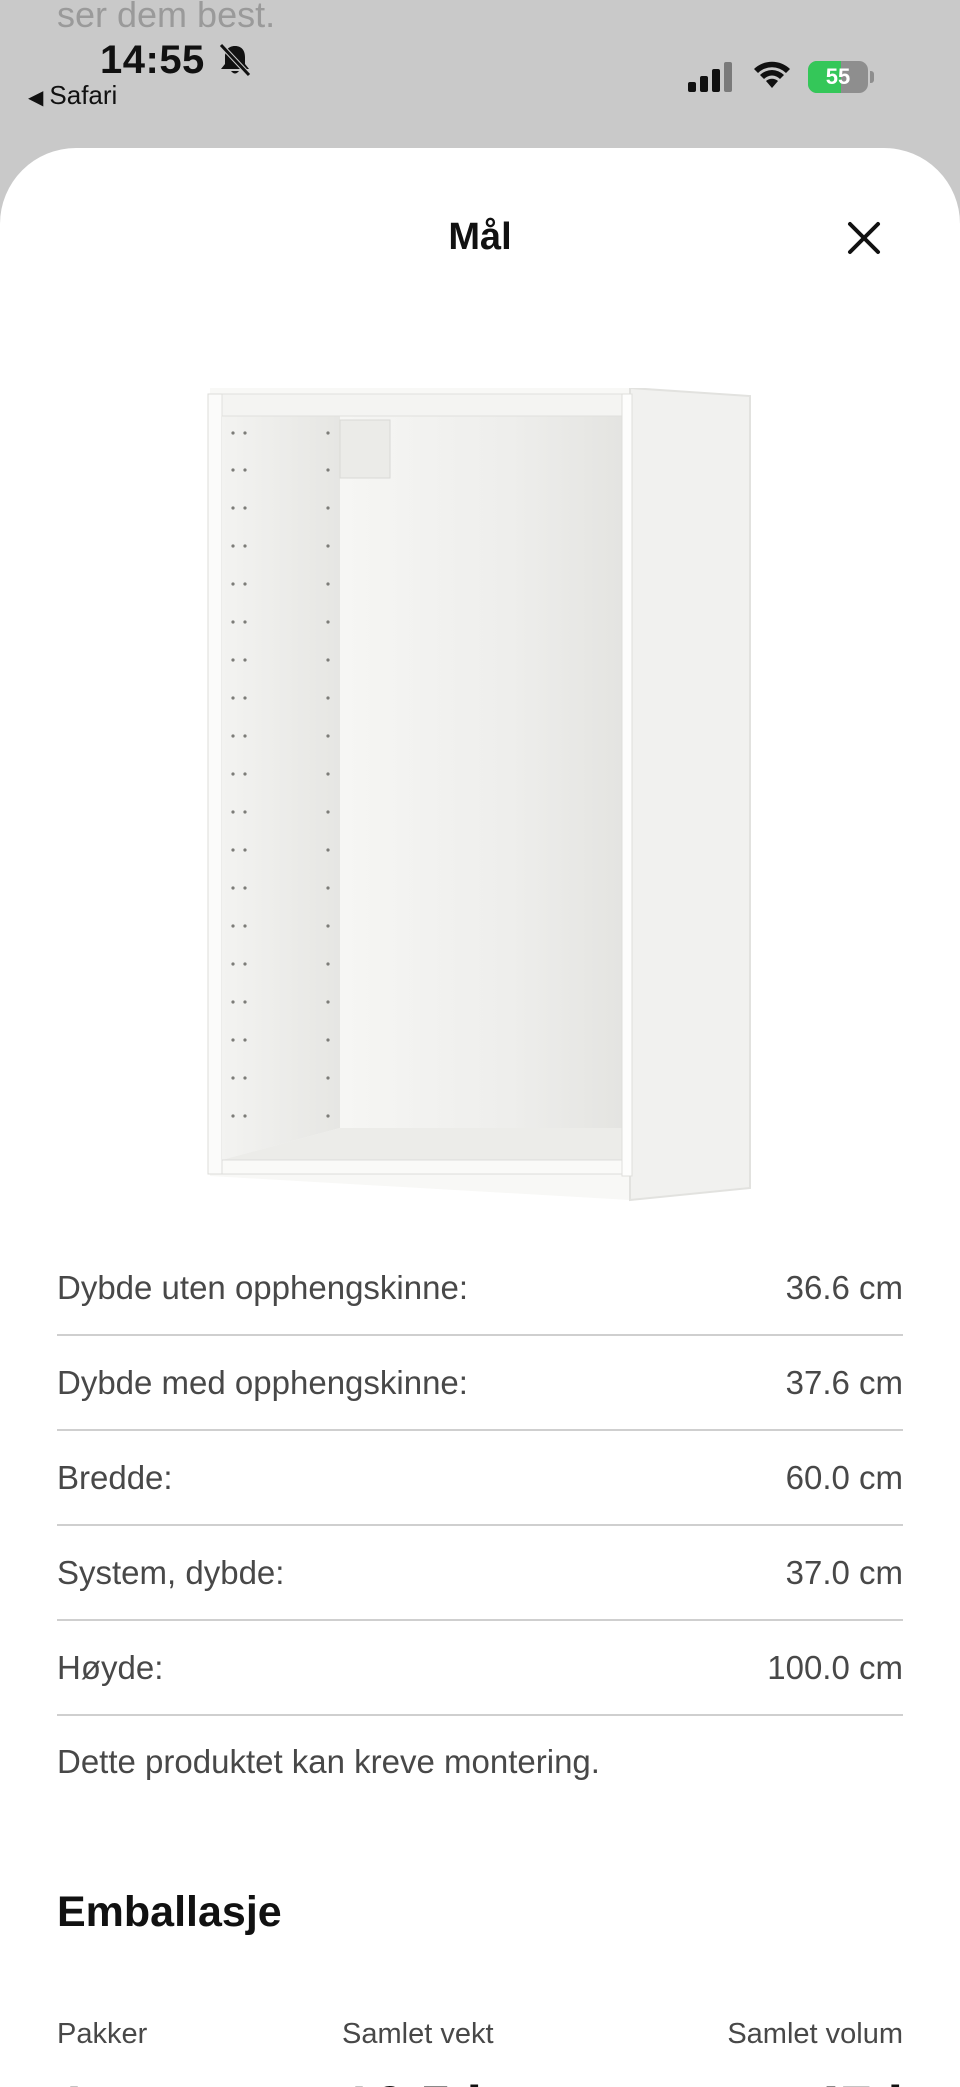 The image size is (960, 2087). Describe the element at coordinates (480, 70) in the screenshot. I see `status-bar: 14:55 ◀ Safari 55` at that location.